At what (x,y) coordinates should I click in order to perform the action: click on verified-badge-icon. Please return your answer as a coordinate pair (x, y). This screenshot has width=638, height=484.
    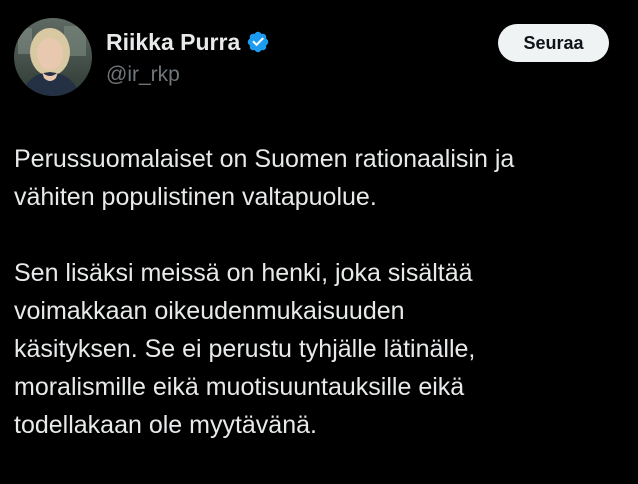
    Looking at the image, I should click on (258, 42).